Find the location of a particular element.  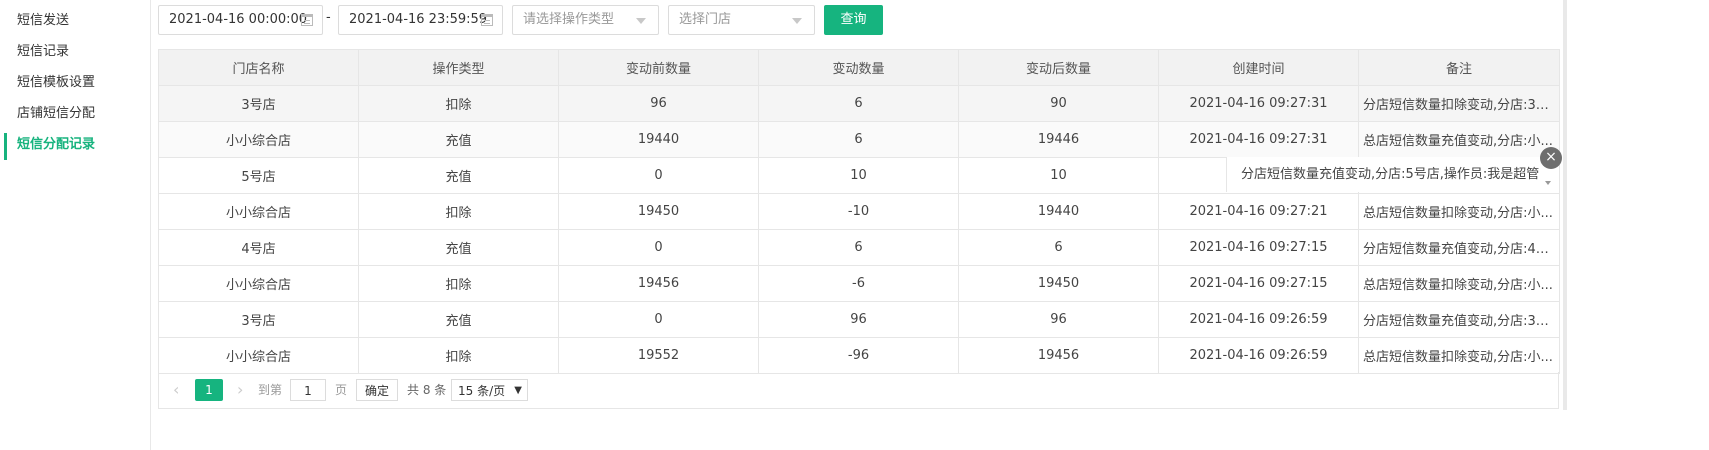

store-select: 选择门店 is located at coordinates (741, 20).